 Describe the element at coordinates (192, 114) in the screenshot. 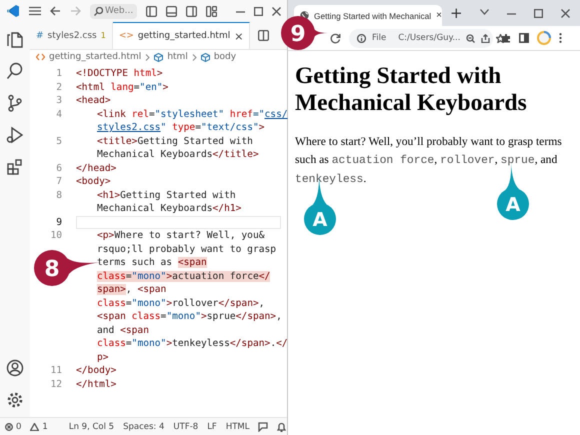

I see `code-line: <link rel="stylesheet" href="css/` at that location.